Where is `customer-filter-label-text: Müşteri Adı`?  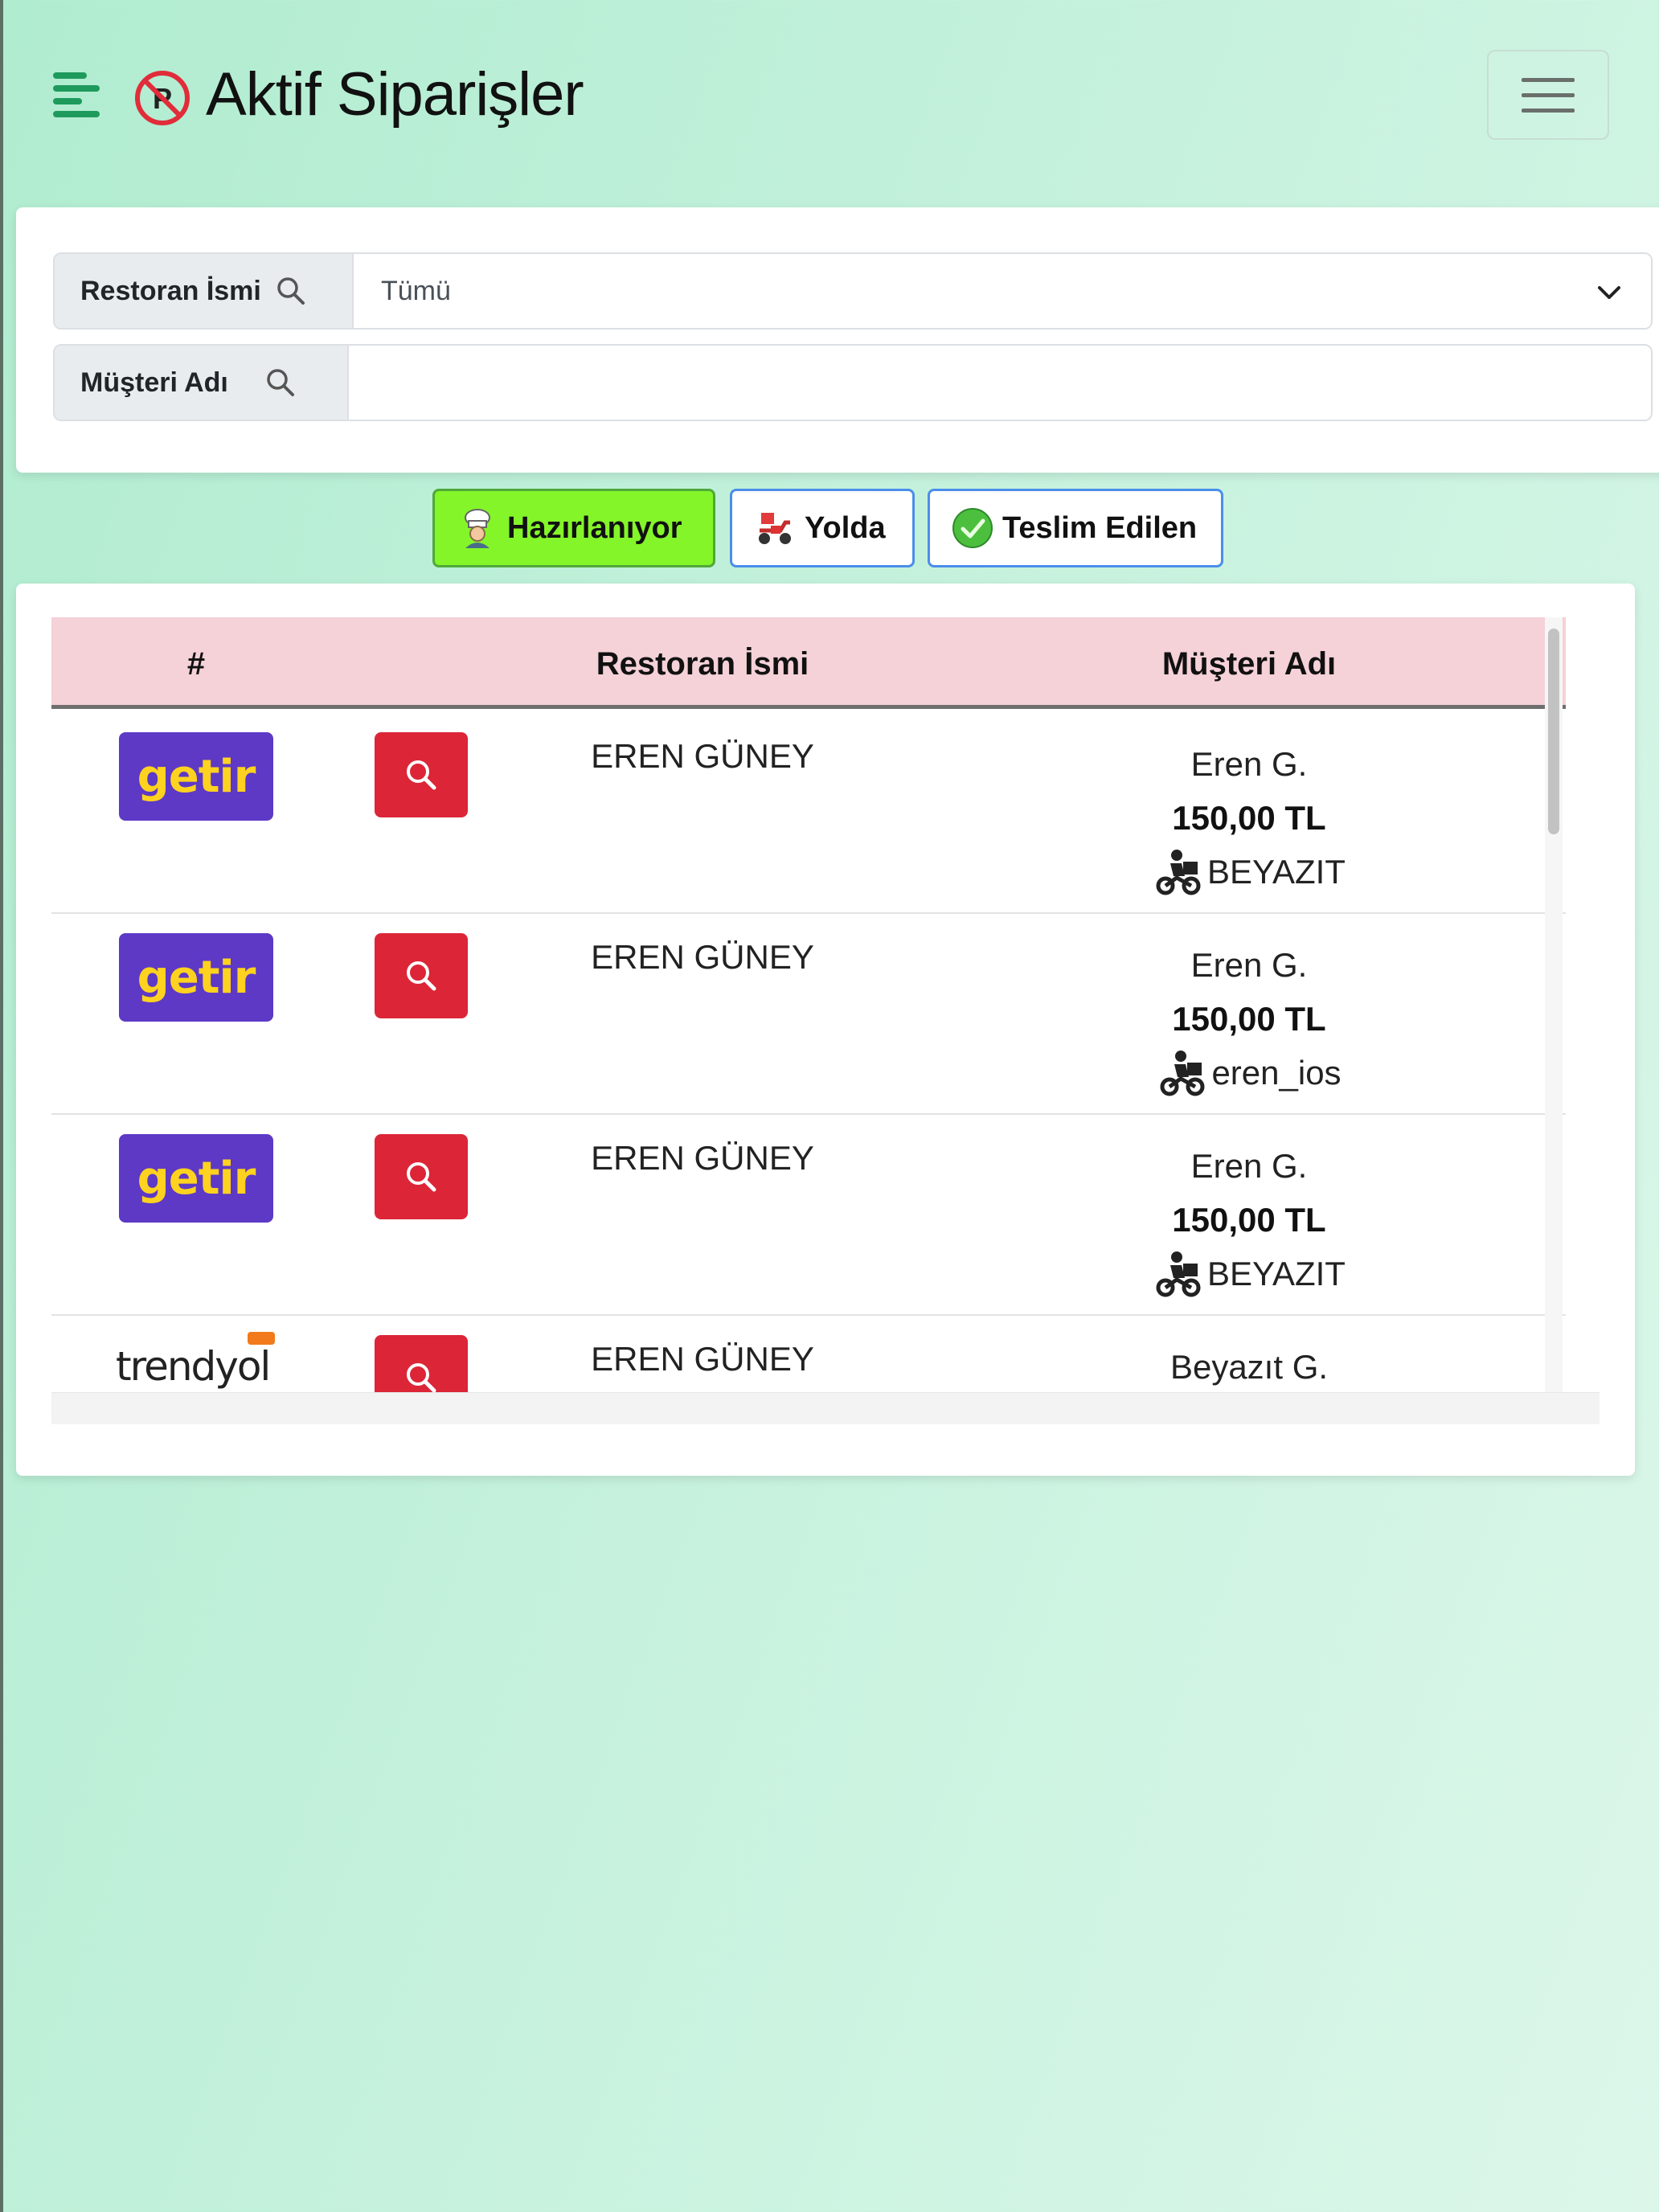 customer-filter-label-text: Müşteri Adı is located at coordinates (154, 382).